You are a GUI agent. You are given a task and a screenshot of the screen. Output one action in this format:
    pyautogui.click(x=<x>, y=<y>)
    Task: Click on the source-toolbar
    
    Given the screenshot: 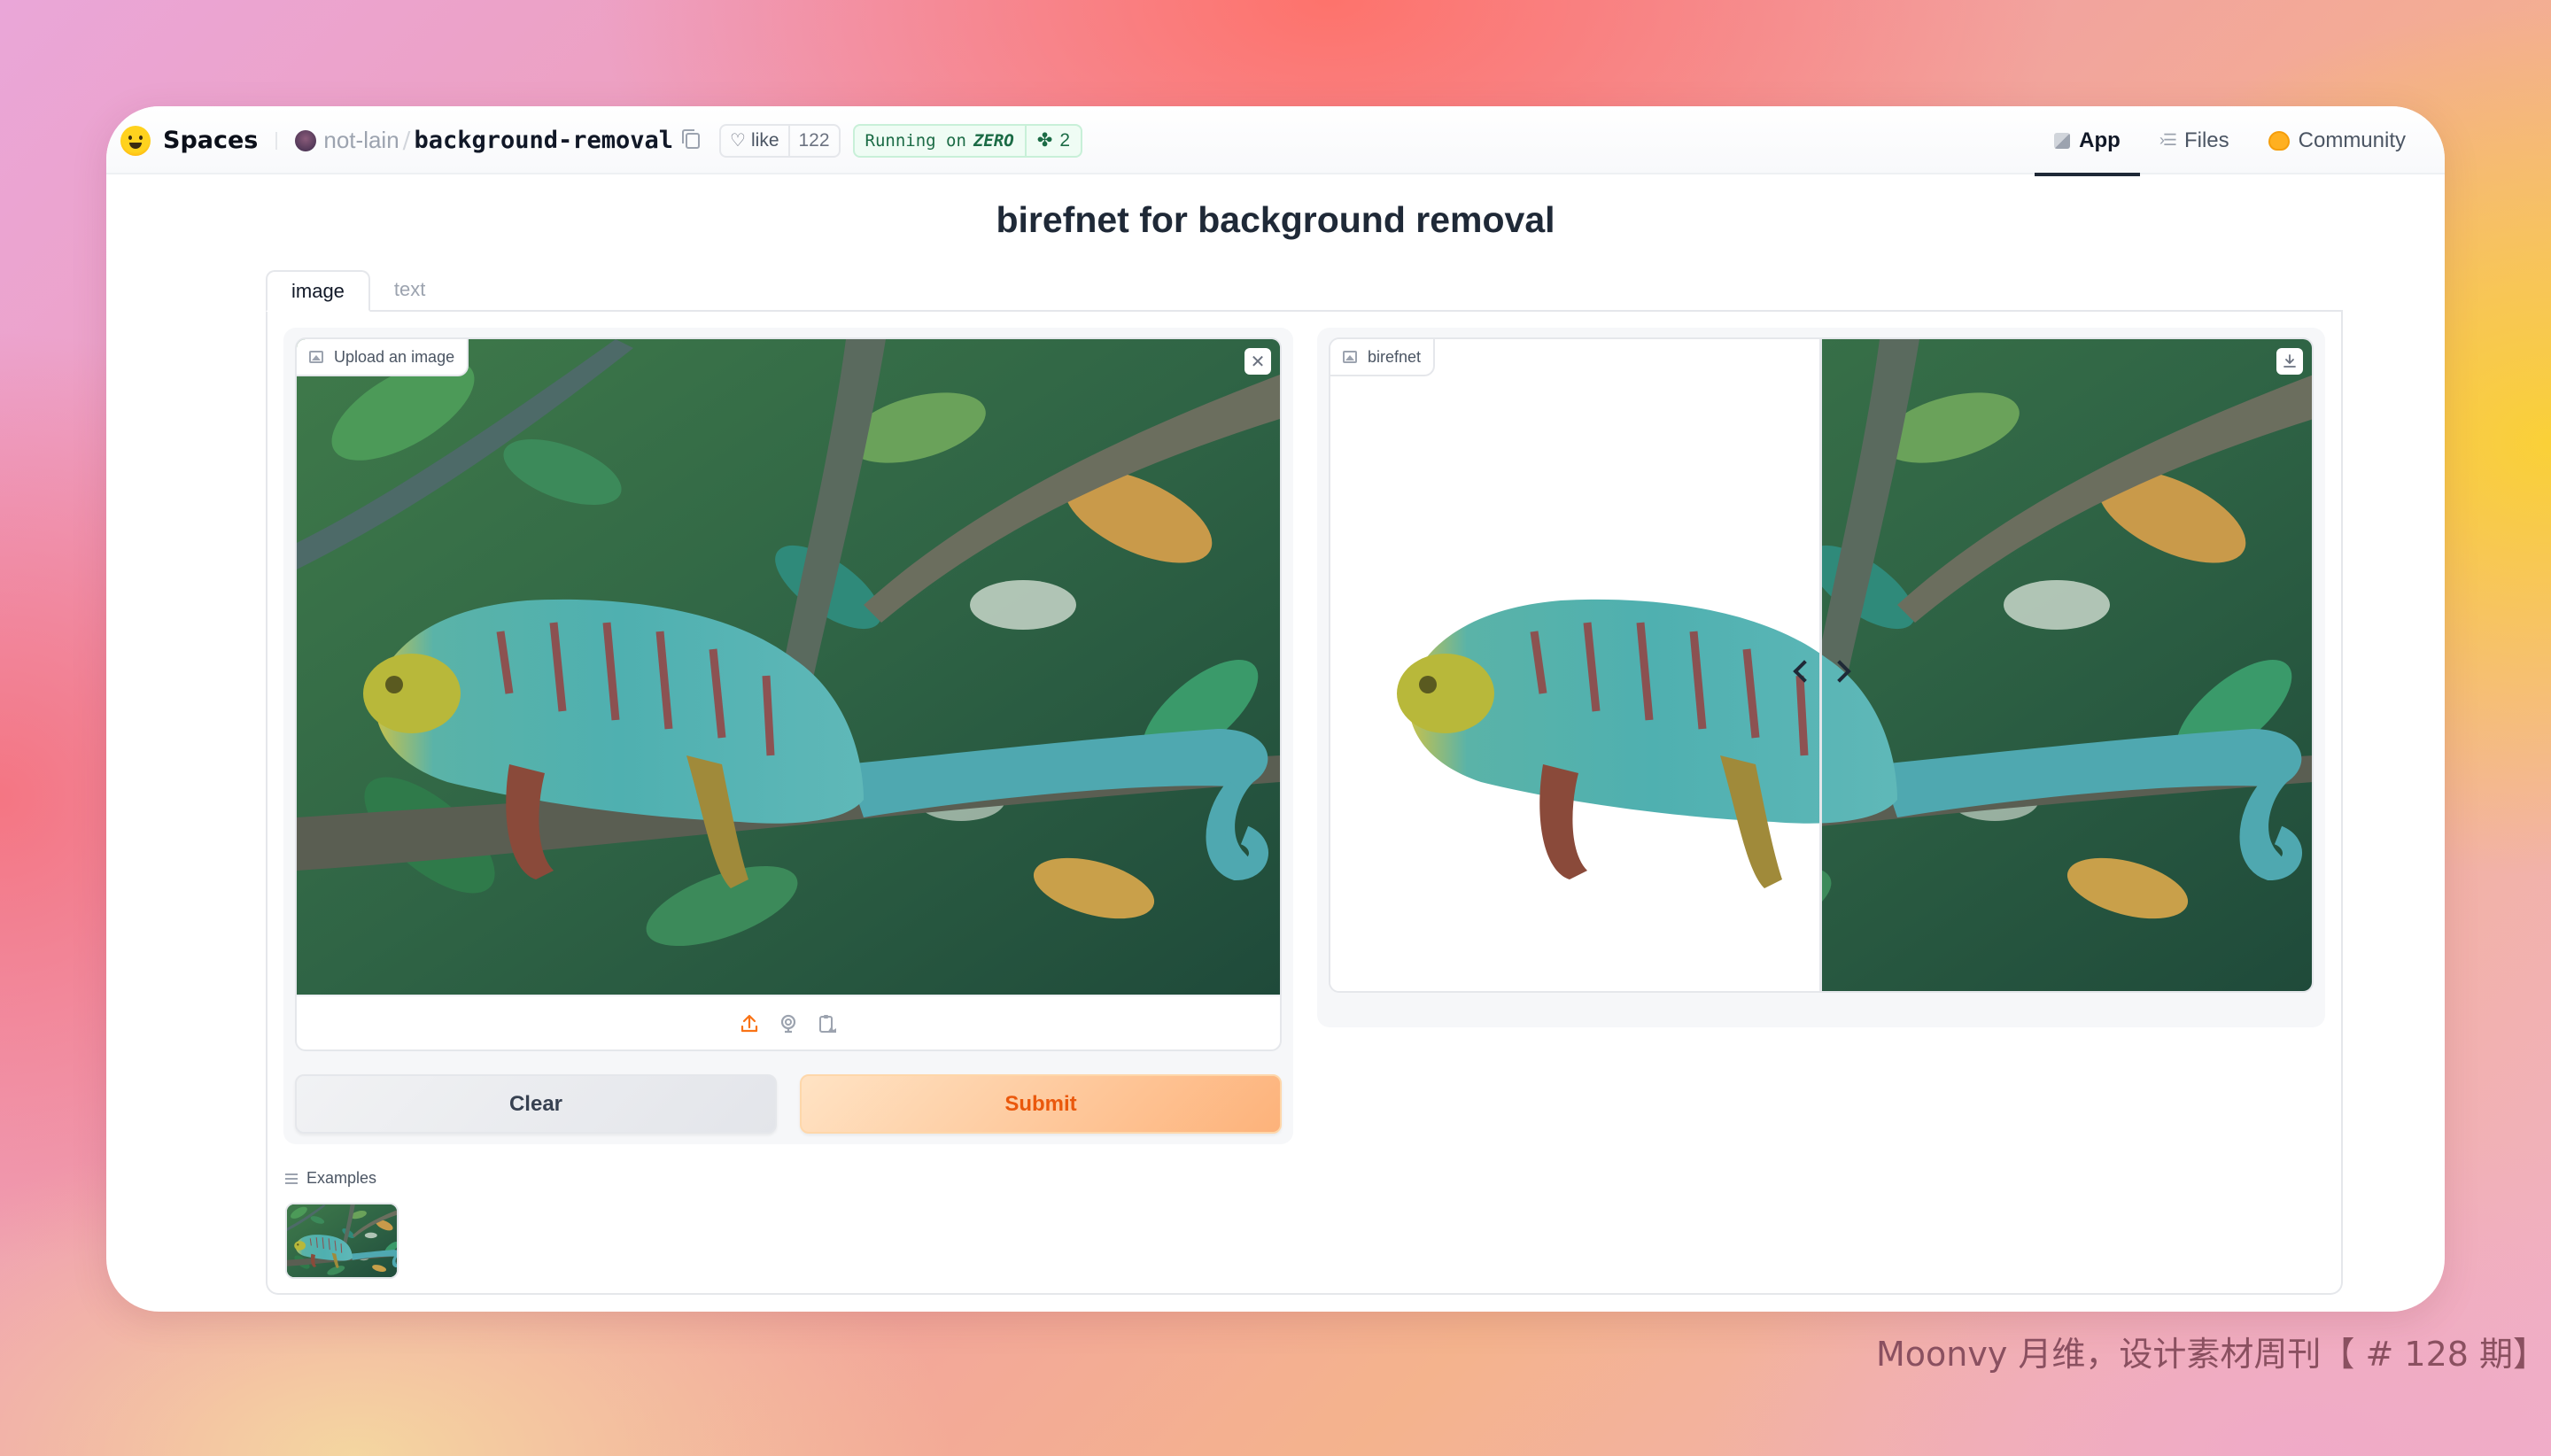 What is the action you would take?
    pyautogui.click(x=788, y=1022)
    